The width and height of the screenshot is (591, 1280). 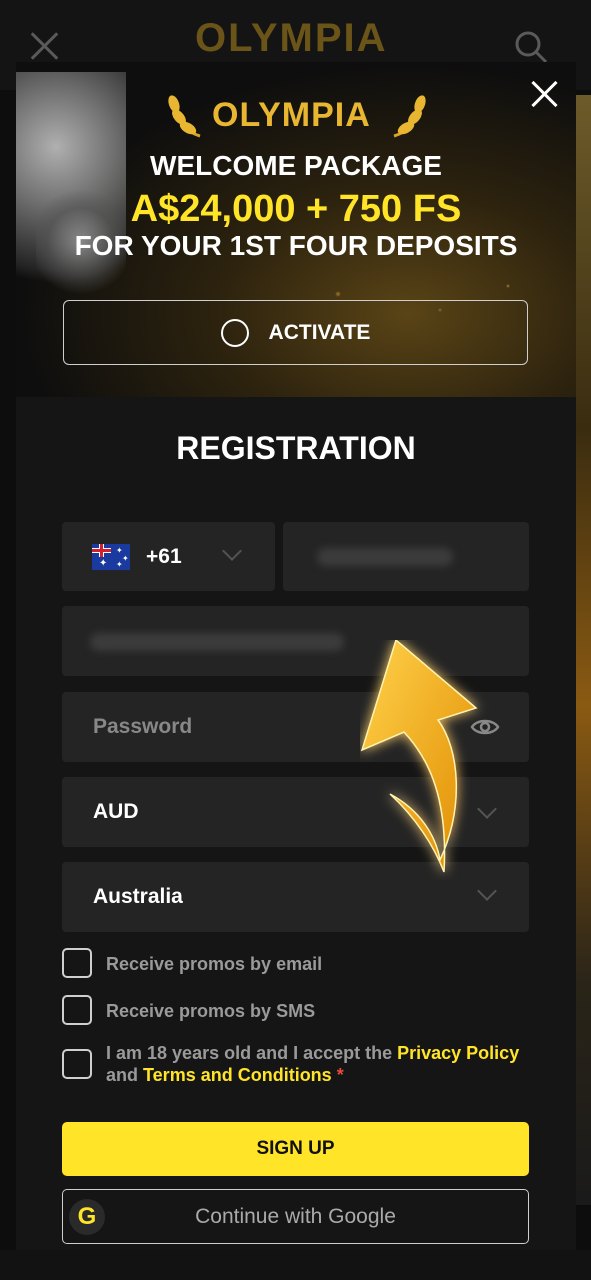 I want to click on close-icon, so click(x=544, y=94).